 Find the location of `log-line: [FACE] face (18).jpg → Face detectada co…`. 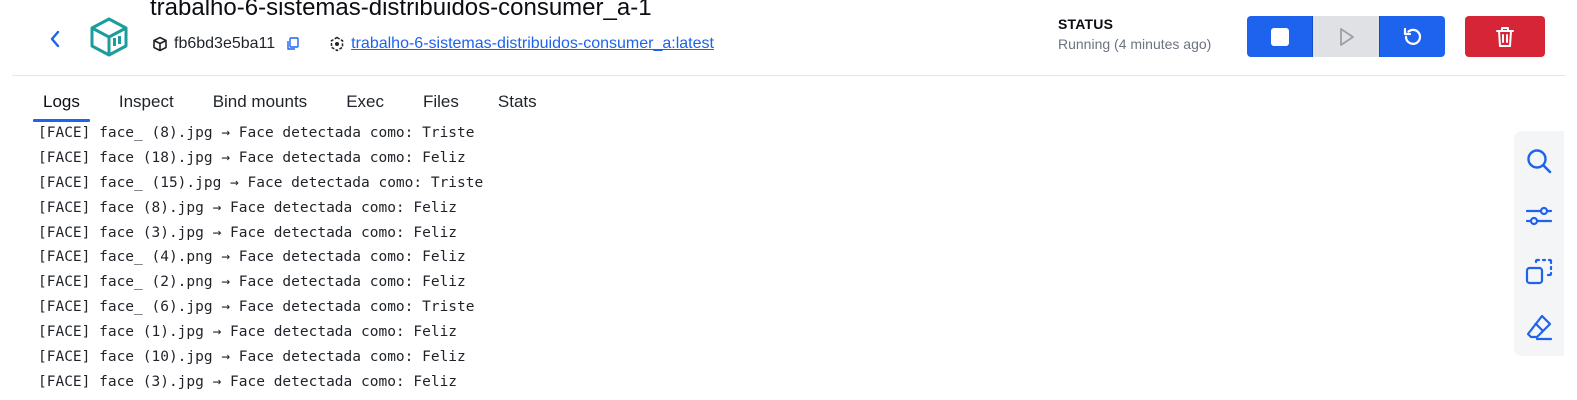

log-line: [FACE] face (18).jpg → Face detectada co… is located at coordinates (252, 157).